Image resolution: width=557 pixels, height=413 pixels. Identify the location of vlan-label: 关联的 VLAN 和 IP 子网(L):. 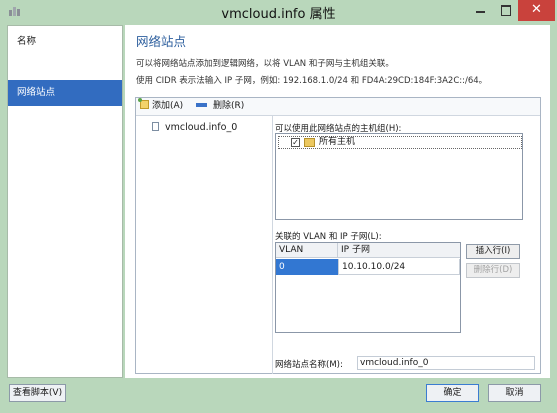
(328, 237).